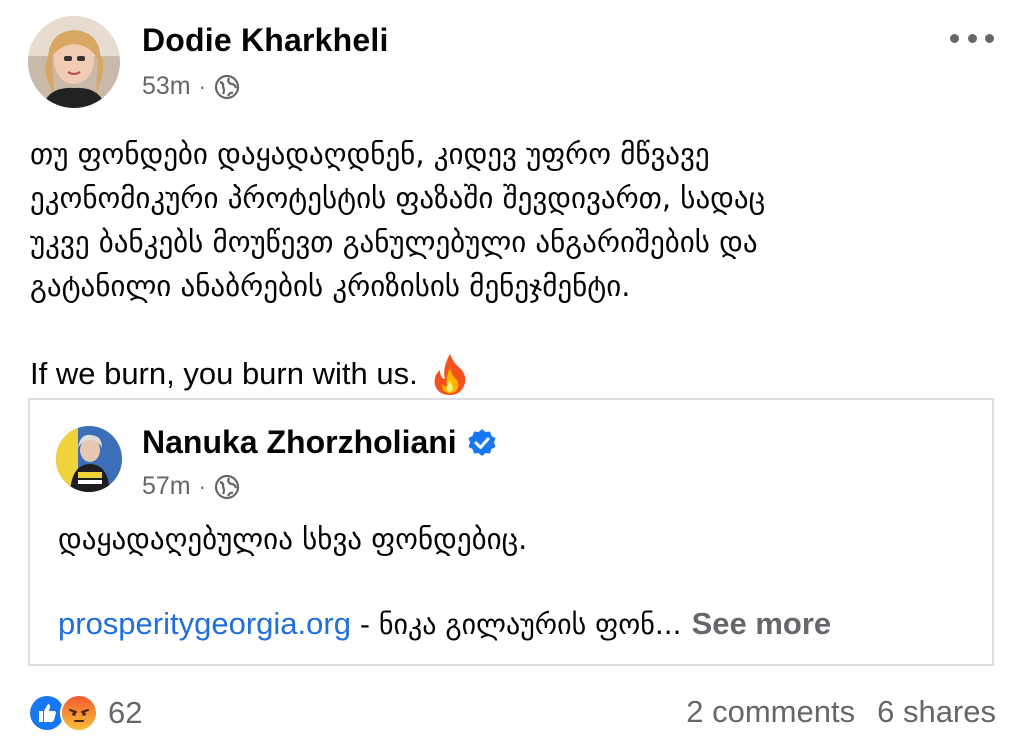 Image resolution: width=1024 pixels, height=738 pixels. What do you see at coordinates (89, 459) in the screenshot?
I see `shared-author-avatar` at bounding box center [89, 459].